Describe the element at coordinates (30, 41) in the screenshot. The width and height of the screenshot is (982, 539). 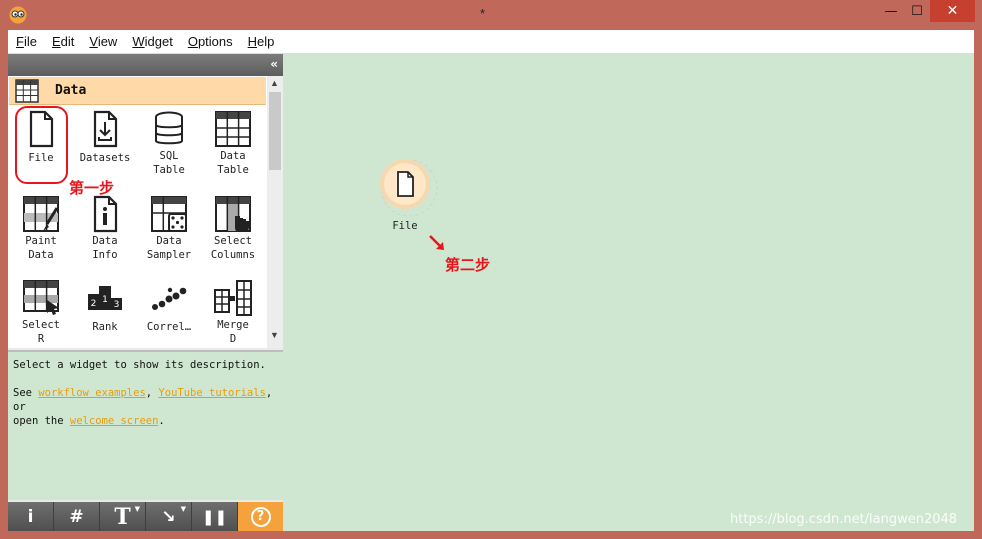
I see `menu-file-label: ile` at that location.